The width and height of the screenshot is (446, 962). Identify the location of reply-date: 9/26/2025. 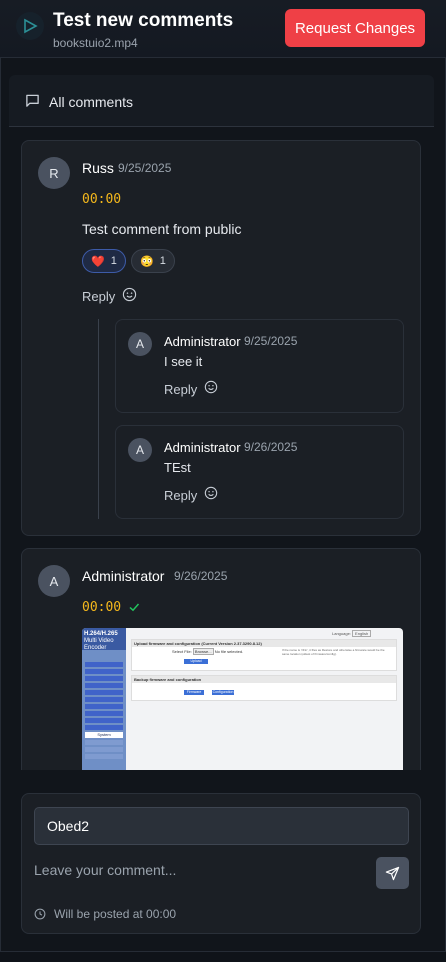
(271, 447).